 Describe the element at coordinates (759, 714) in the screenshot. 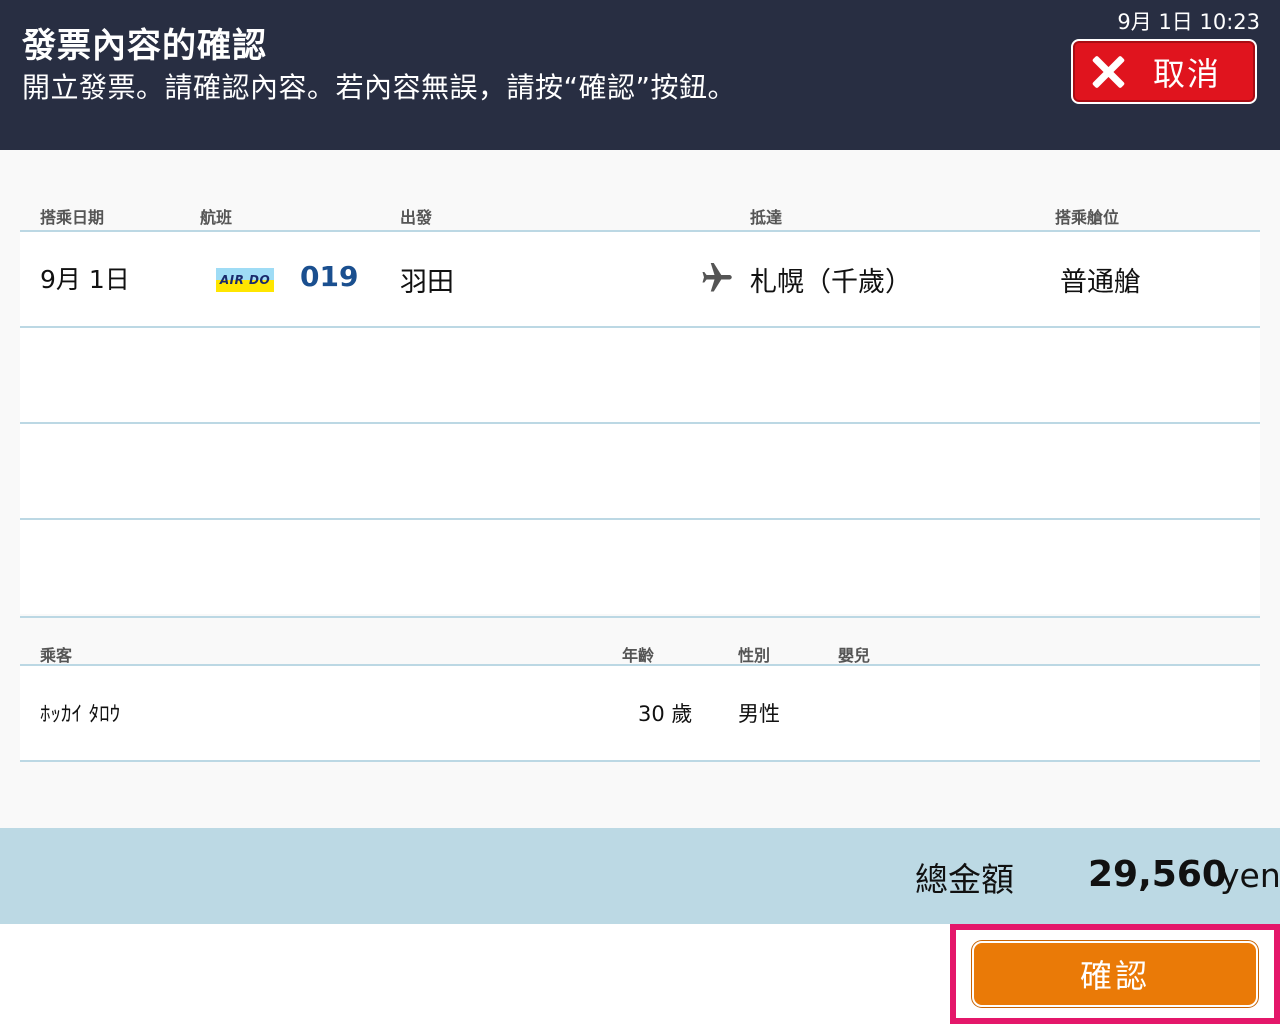

I see `passenger-gender: 男性` at that location.